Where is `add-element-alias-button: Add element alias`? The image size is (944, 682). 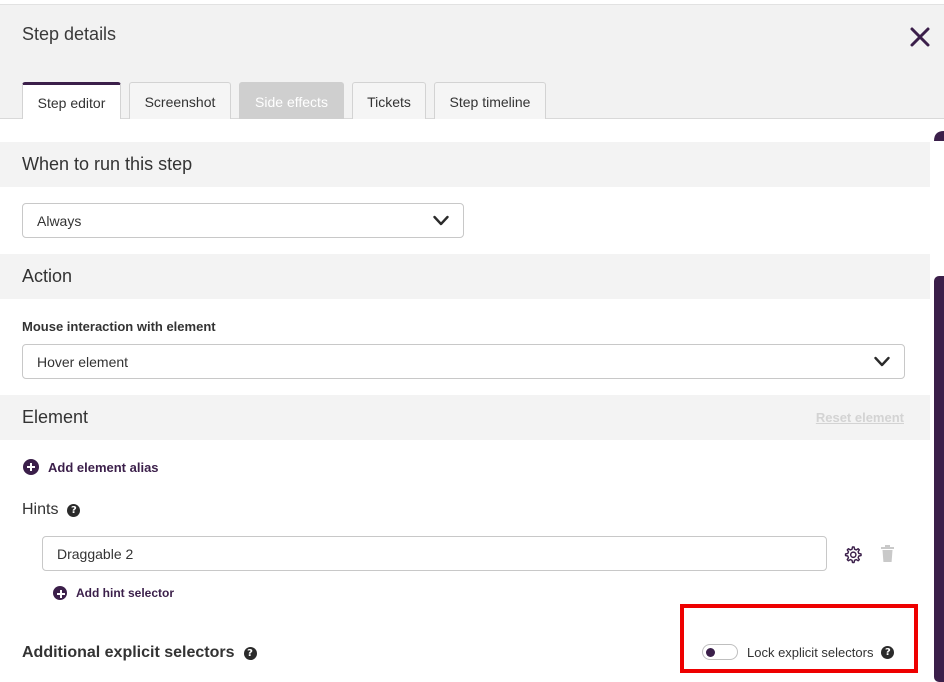
add-element-alias-button: Add element alias is located at coordinates (91, 467).